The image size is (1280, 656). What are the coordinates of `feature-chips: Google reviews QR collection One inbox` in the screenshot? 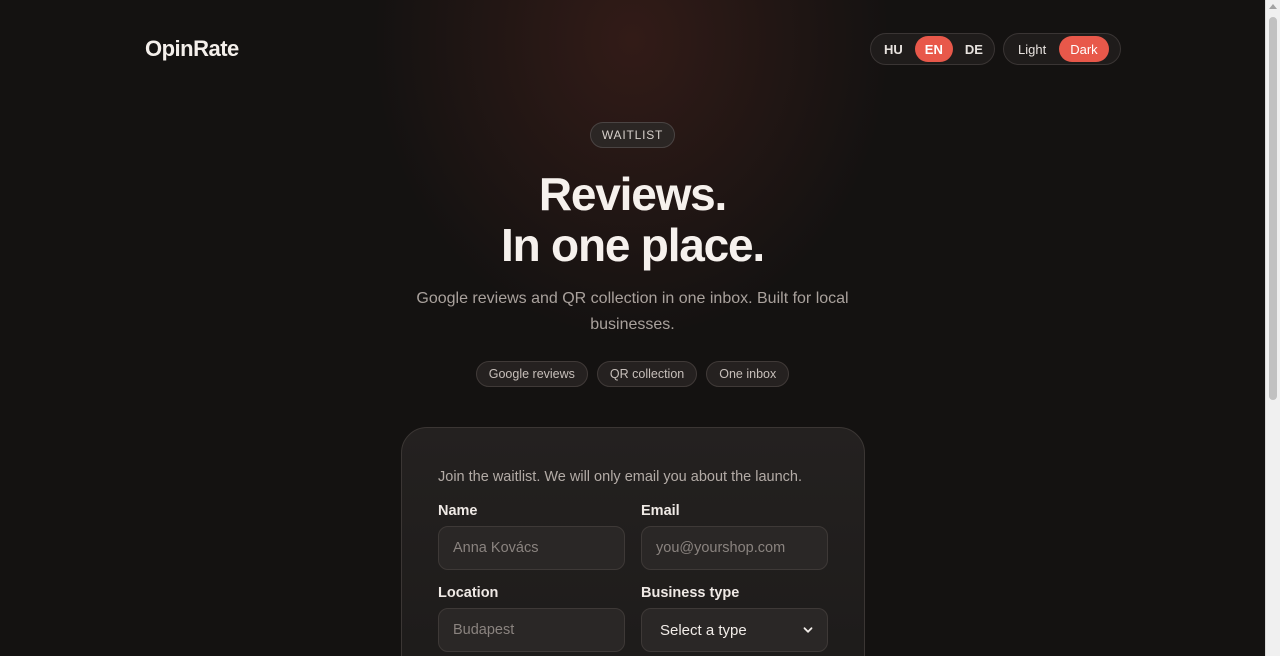 It's located at (632, 374).